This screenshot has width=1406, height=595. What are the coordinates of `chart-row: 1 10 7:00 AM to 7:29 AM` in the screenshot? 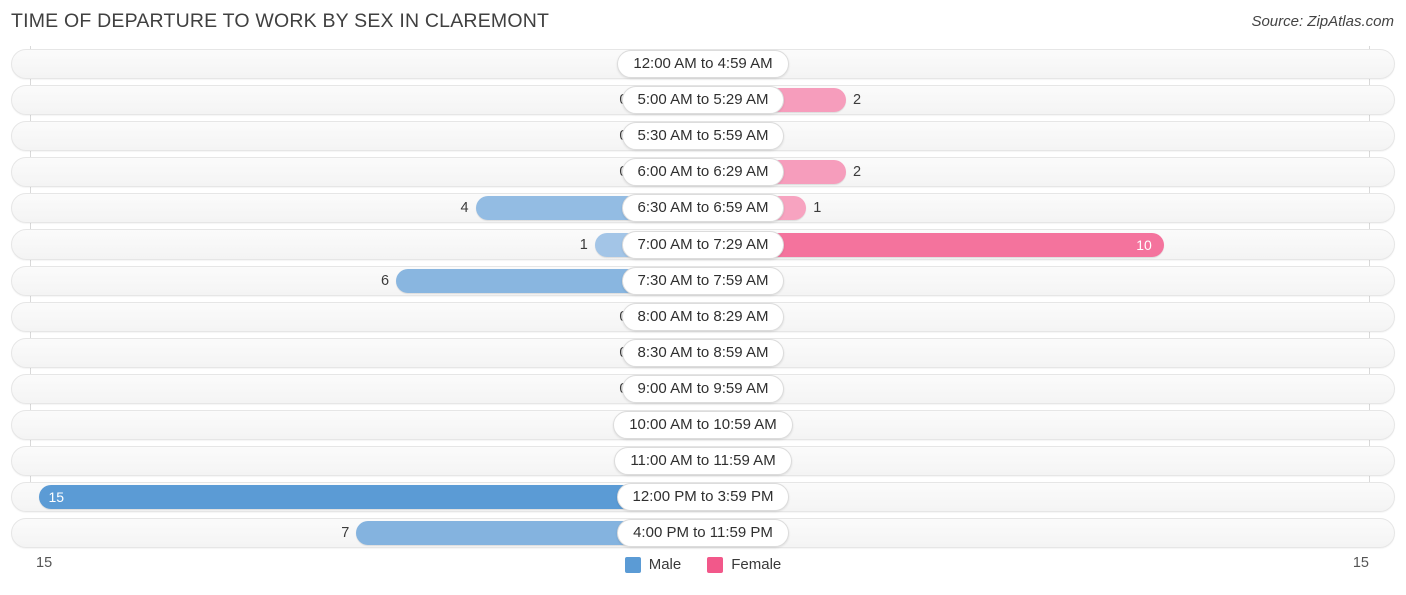 It's located at (703, 244).